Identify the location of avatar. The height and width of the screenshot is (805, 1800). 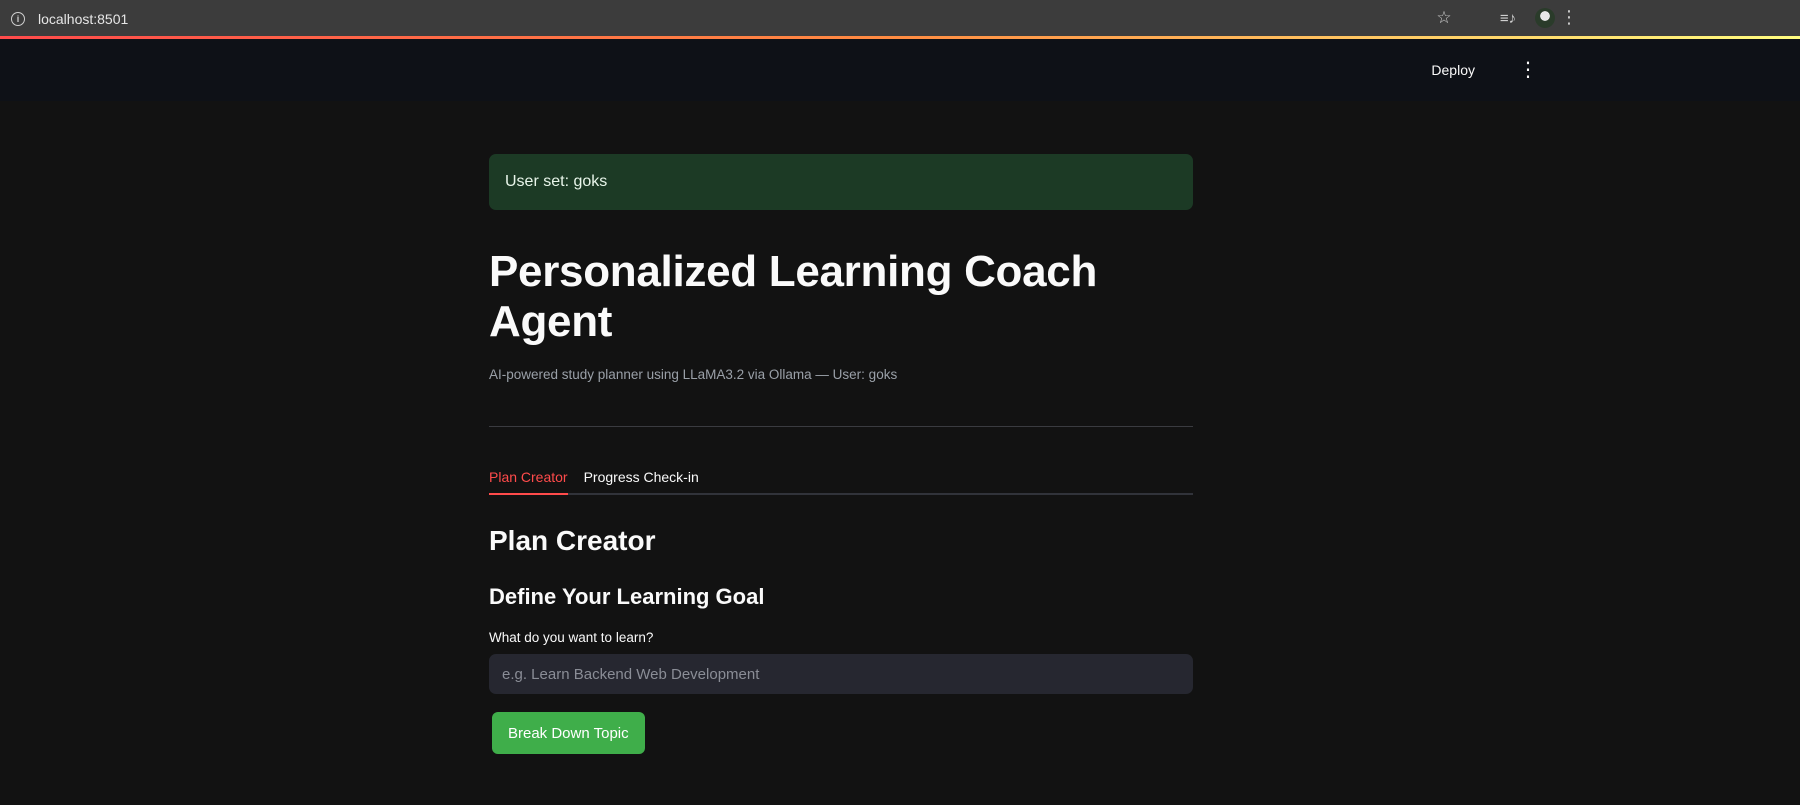
(1545, 18).